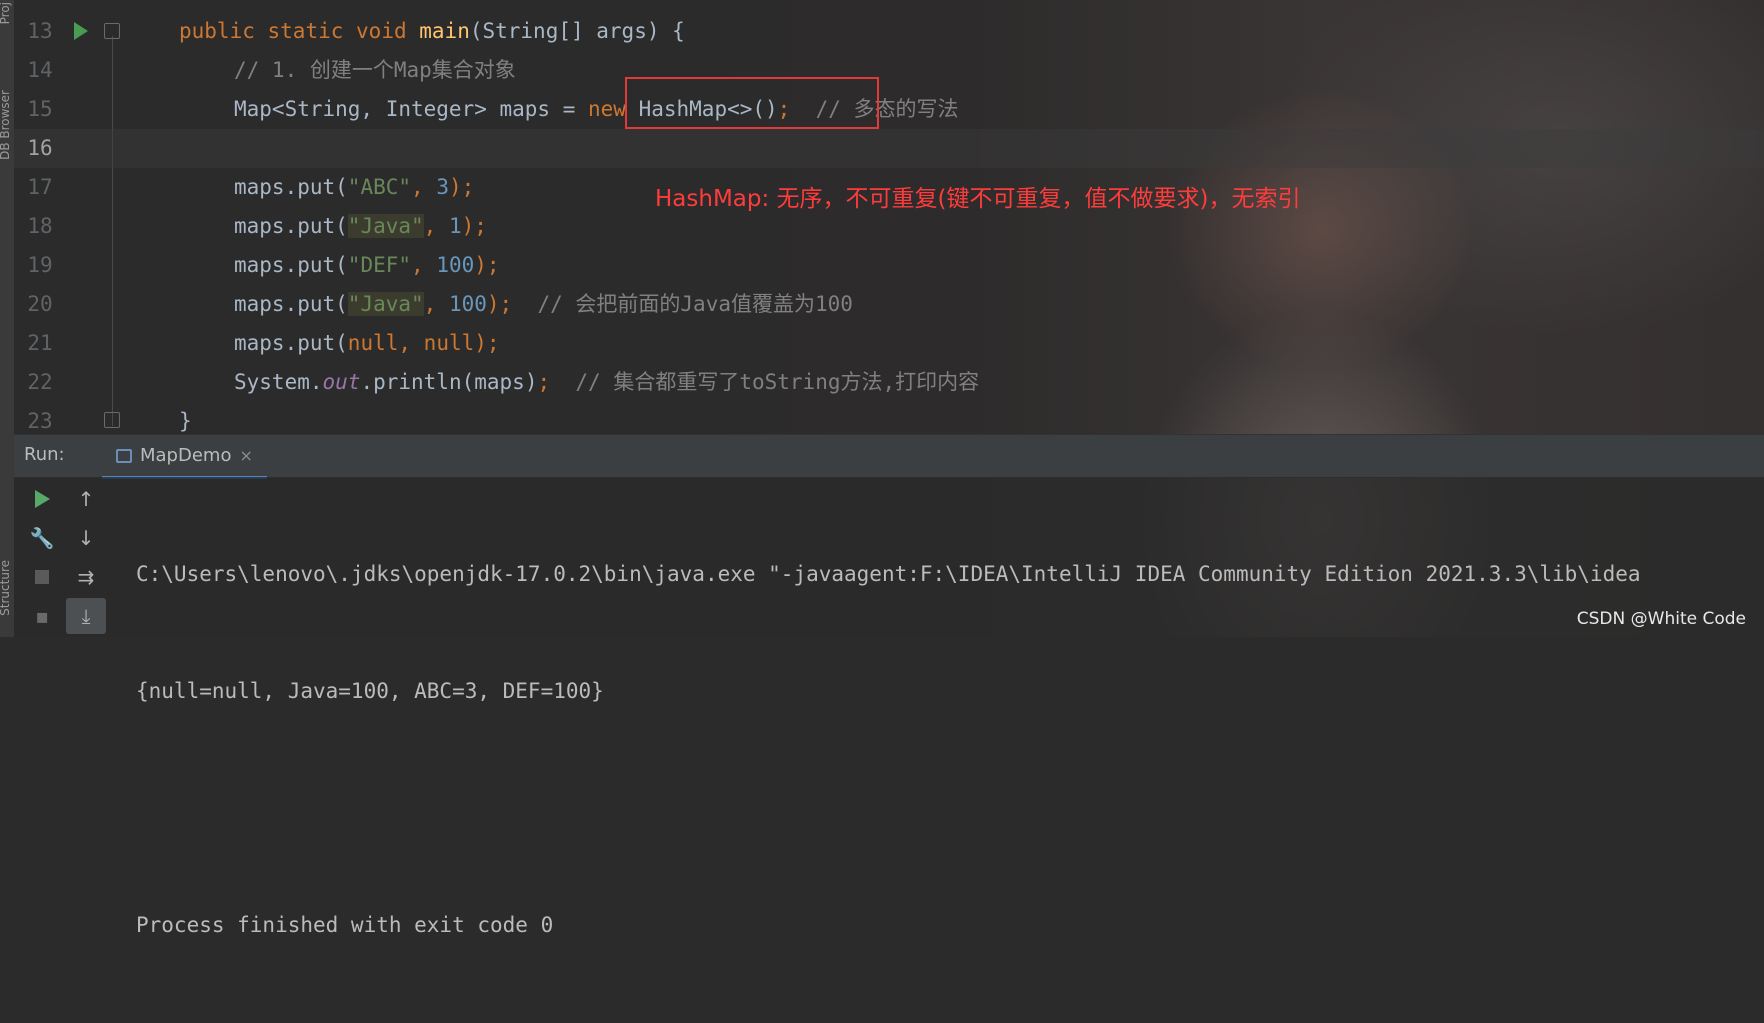 This screenshot has height=1023, width=1764. I want to click on line-number: 19, so click(40, 265).